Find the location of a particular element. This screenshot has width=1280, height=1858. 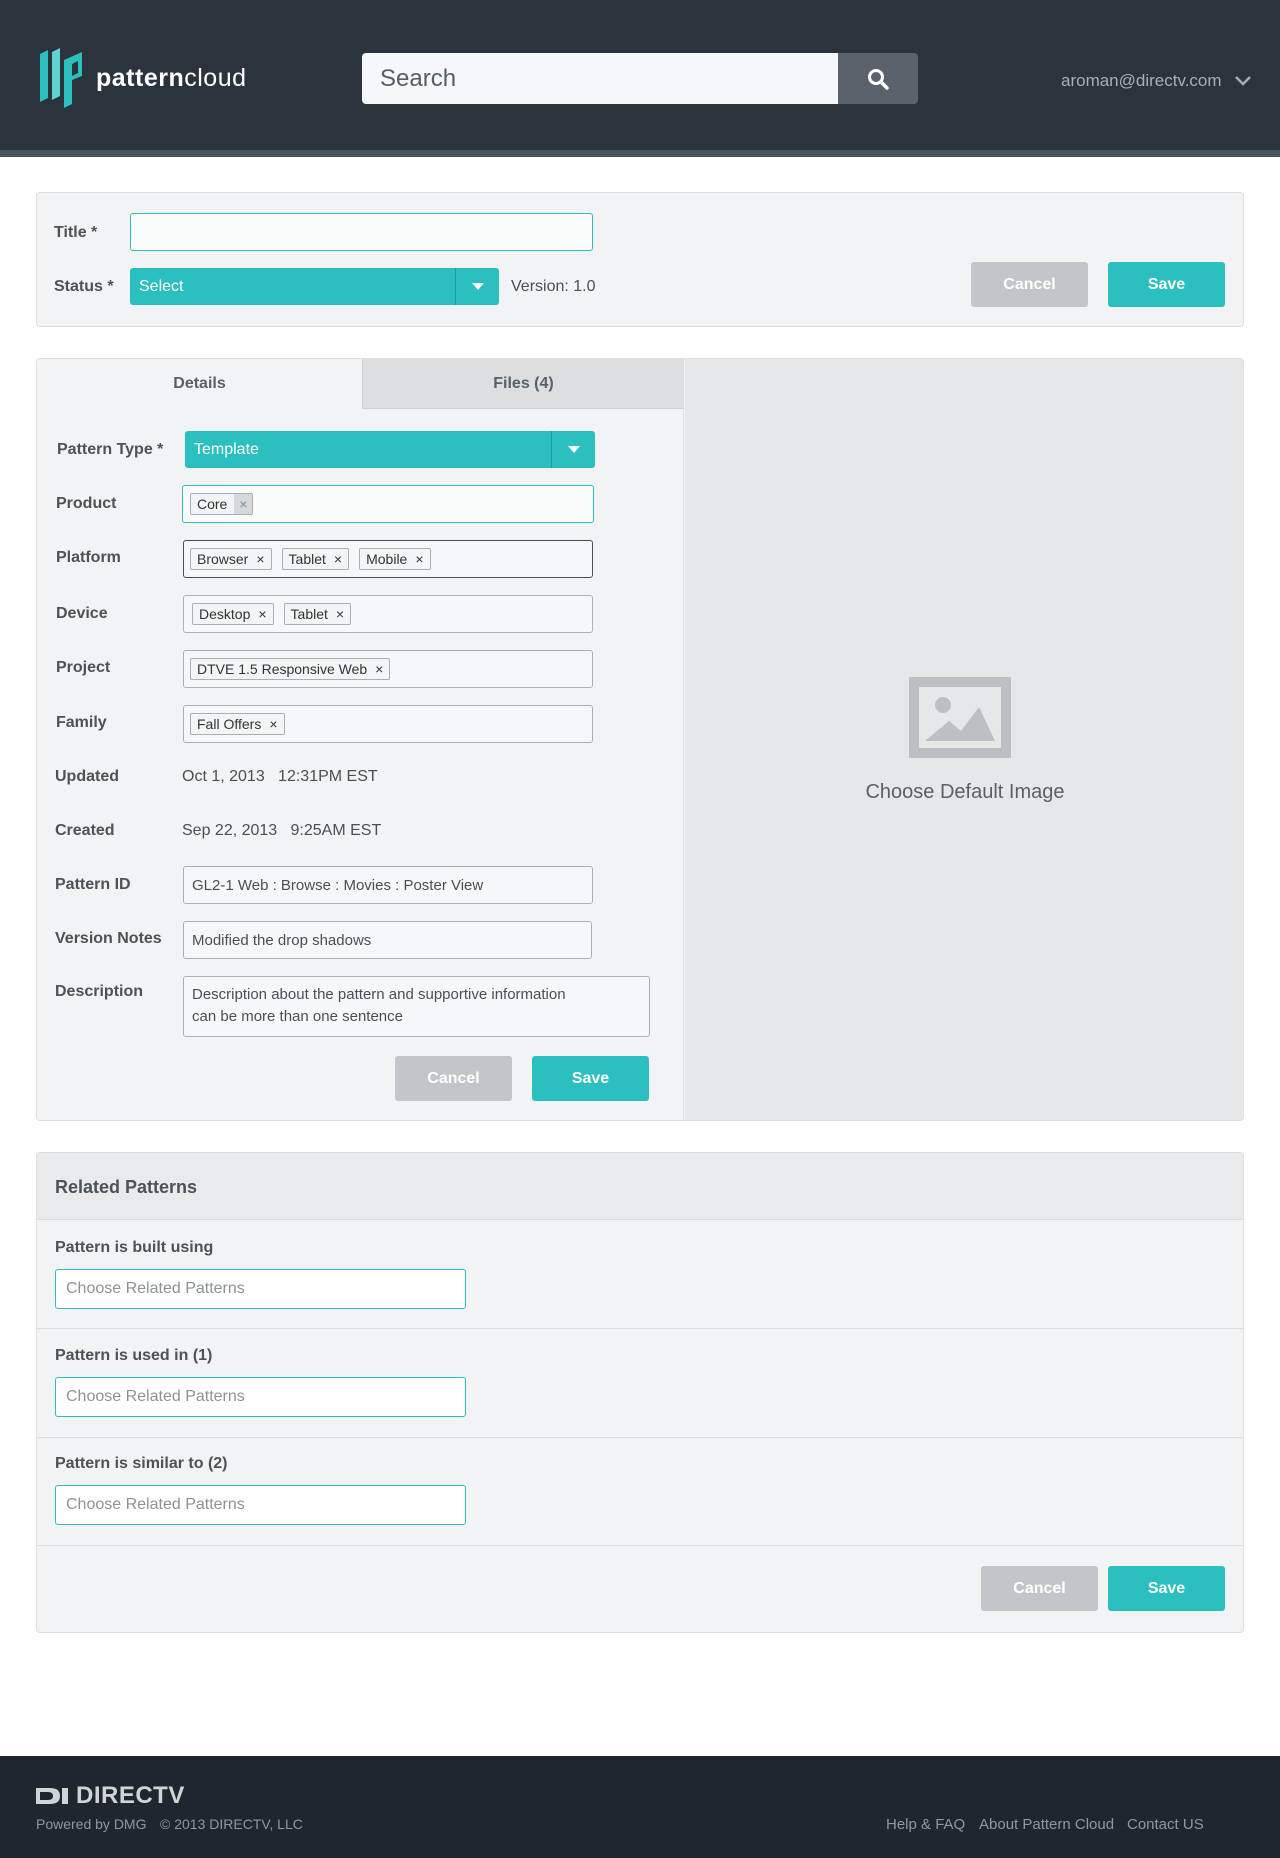

chevron-down-icon is located at coordinates (1242, 81).